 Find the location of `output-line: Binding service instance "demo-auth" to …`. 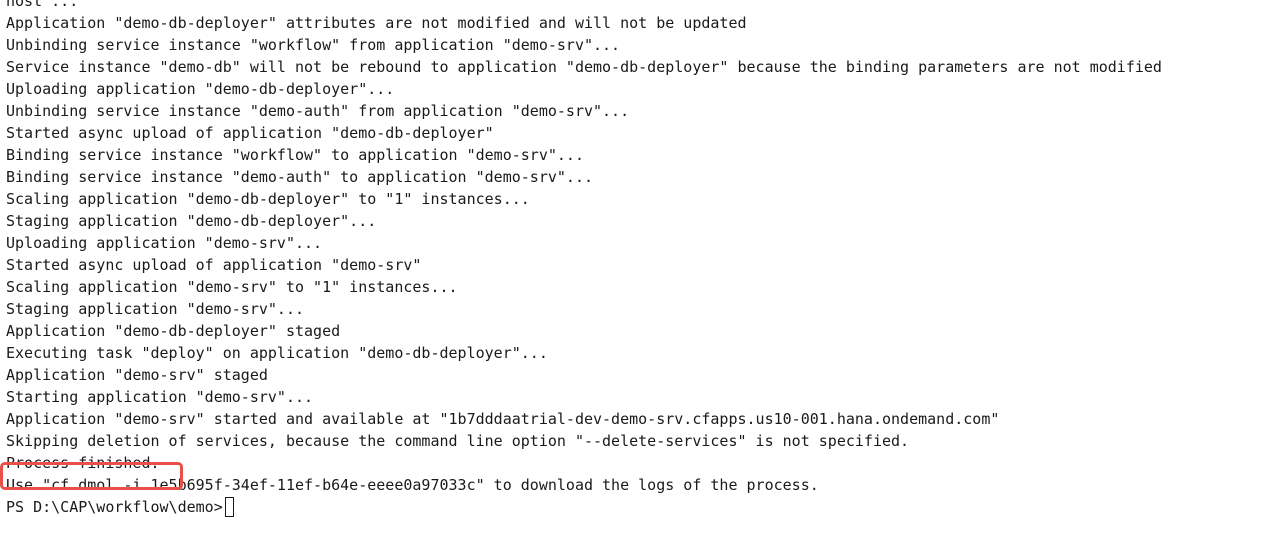

output-line: Binding service instance "demo-auth" to … is located at coordinates (299, 177).